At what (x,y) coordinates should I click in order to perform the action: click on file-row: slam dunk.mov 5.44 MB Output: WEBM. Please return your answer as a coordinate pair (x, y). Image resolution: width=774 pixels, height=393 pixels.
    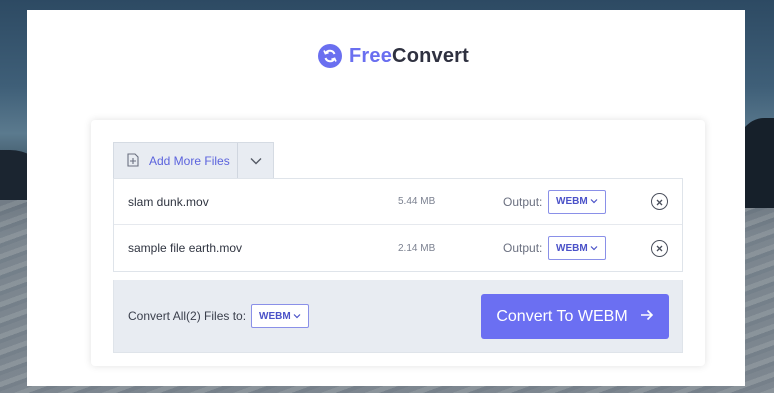
    Looking at the image, I should click on (398, 202).